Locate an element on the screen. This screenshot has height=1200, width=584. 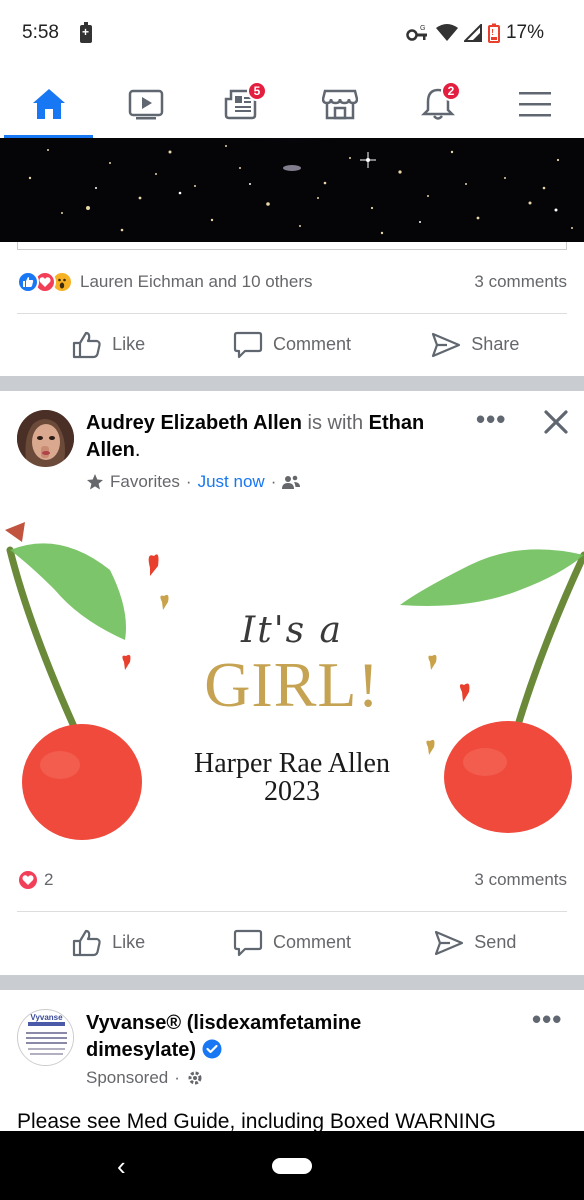
nav-watch is located at coordinates (146, 104).